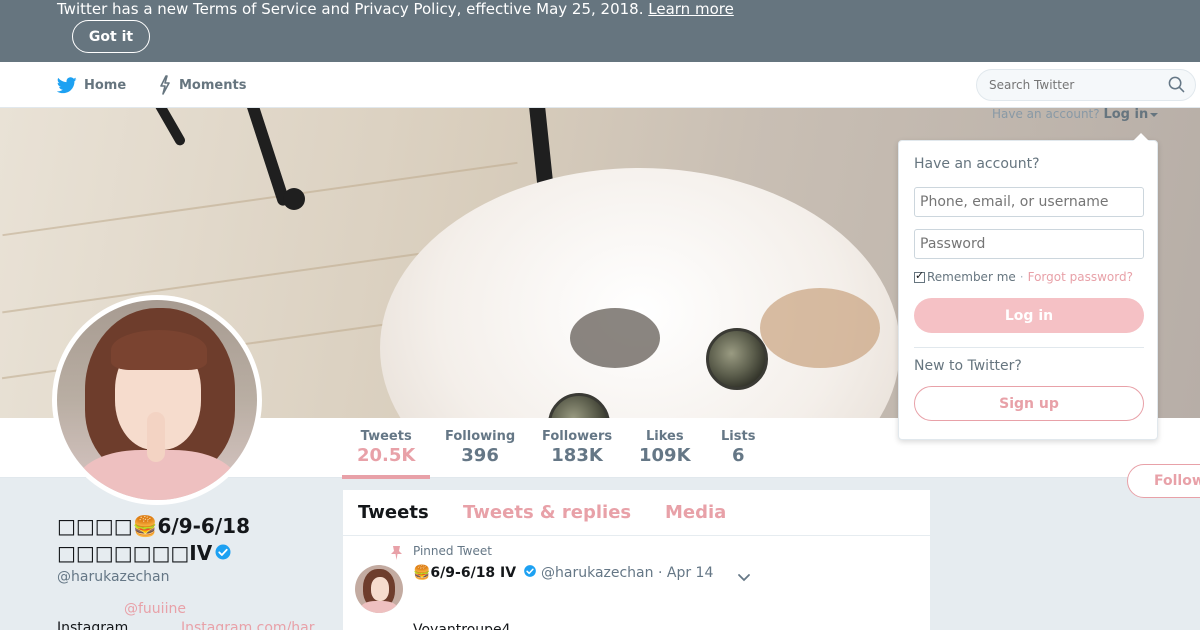 The height and width of the screenshot is (630, 1200). Describe the element at coordinates (1029, 202) in the screenshot. I see `username-field` at that location.